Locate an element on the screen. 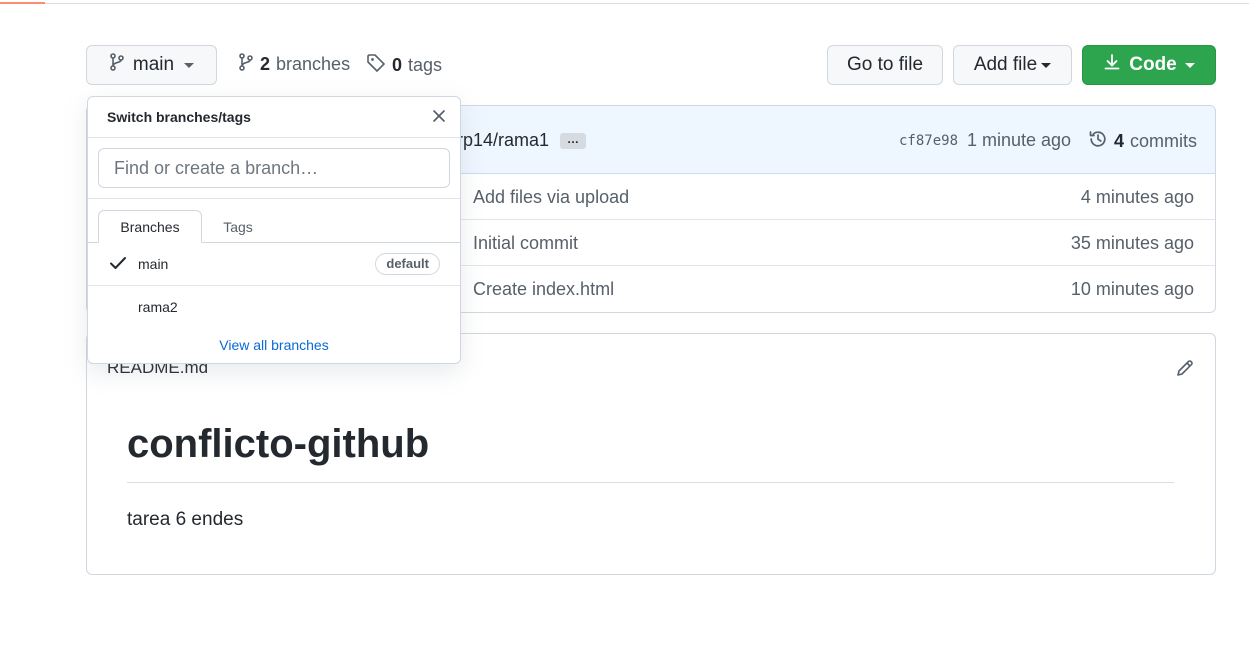  download-icon is located at coordinates (1112, 65).